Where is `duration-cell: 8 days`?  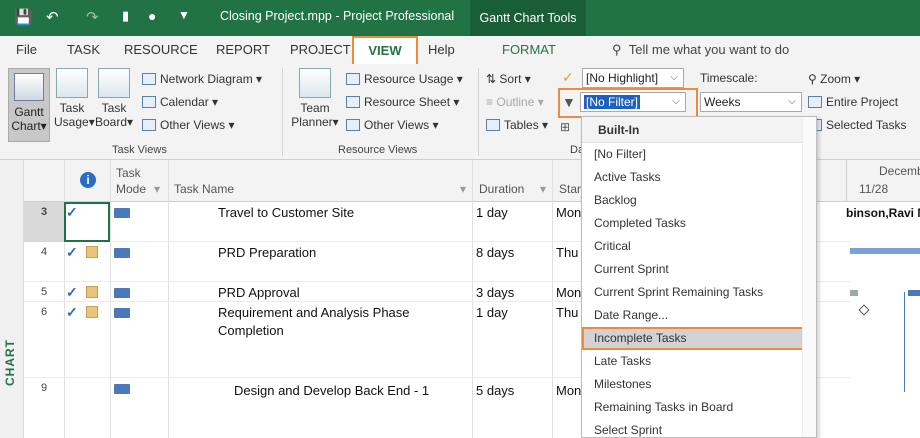 duration-cell: 8 days is located at coordinates (495, 252).